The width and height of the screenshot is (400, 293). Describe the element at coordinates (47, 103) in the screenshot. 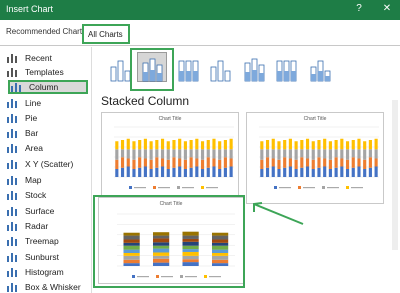

I see `sidebar-item-line: Line` at that location.